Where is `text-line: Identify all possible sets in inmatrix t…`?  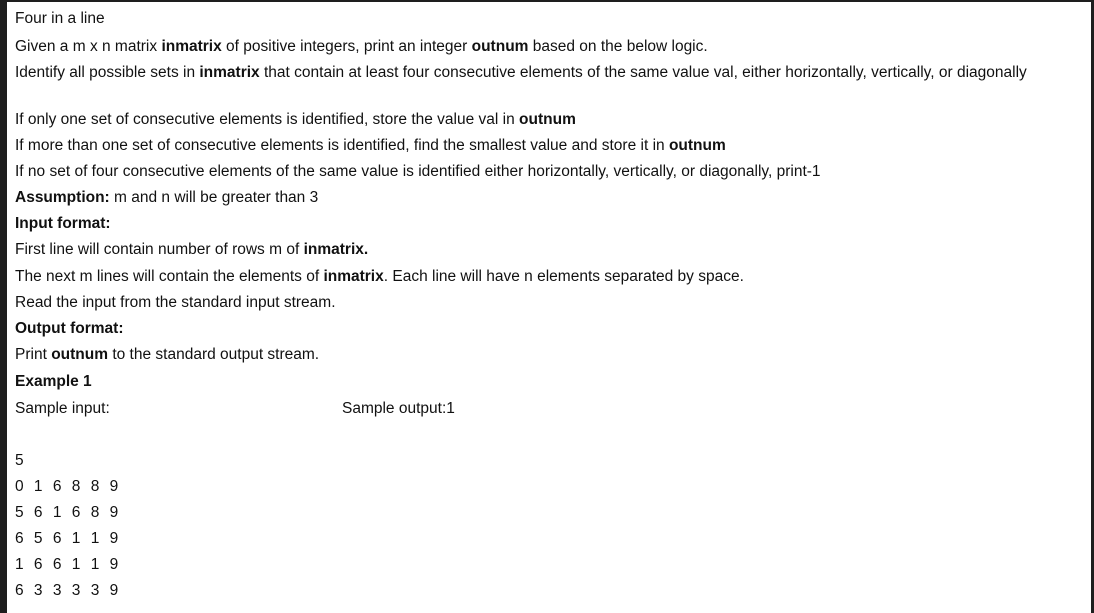
text-line: Identify all possible sets in inmatrix t… is located at coordinates (535, 72).